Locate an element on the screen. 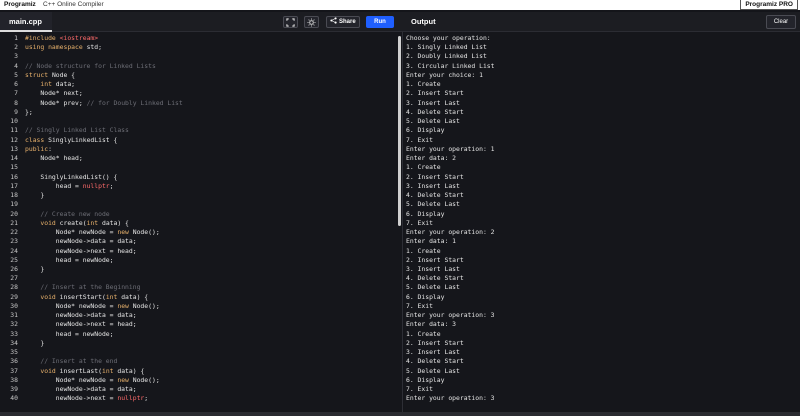 This screenshot has width=800, height=416. output-line: 6. Display is located at coordinates (425, 213).